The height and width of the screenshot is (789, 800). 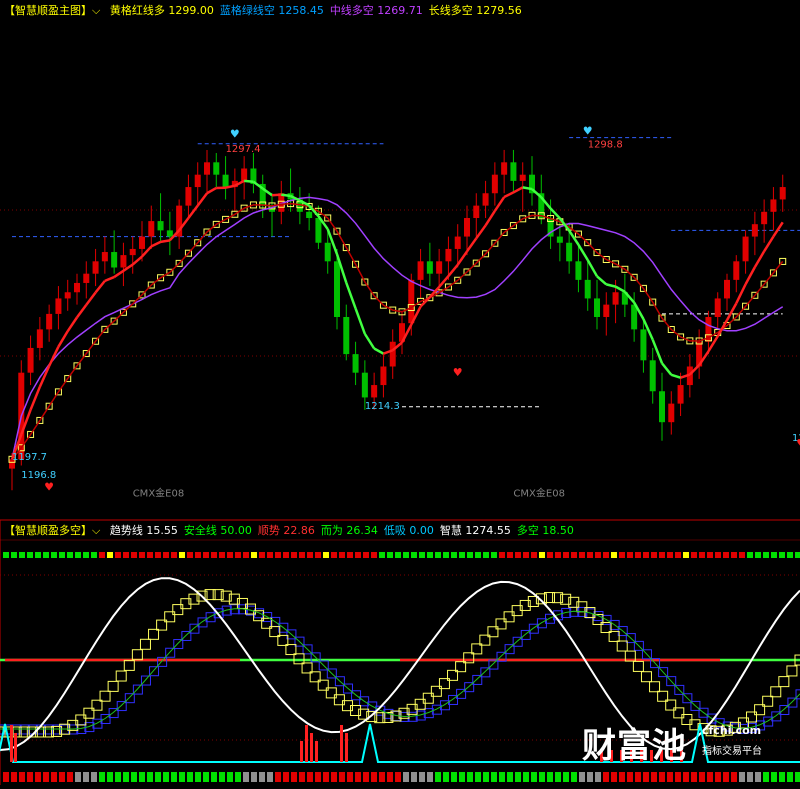 I want to click on main-item-1: 蓝格绿线空 1258.45, so click(x=272, y=10).